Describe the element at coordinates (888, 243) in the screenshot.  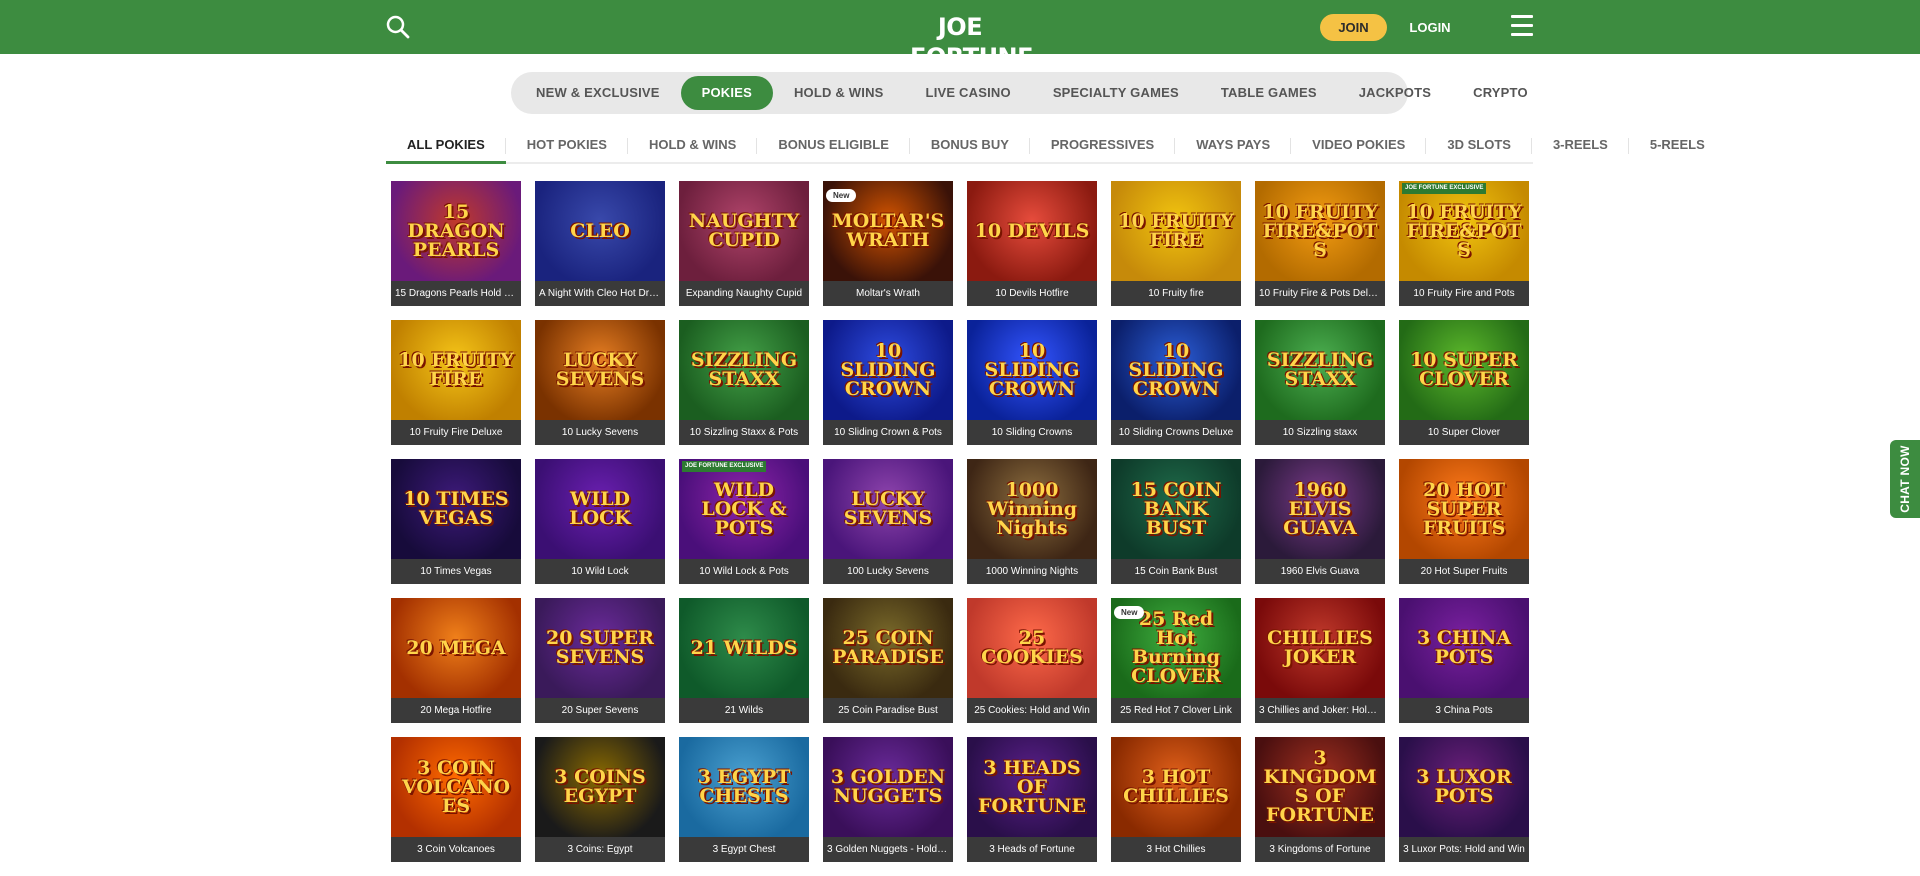
I see `game-tile: MOLTAR'S WRATH New Moltar's Wrath` at that location.